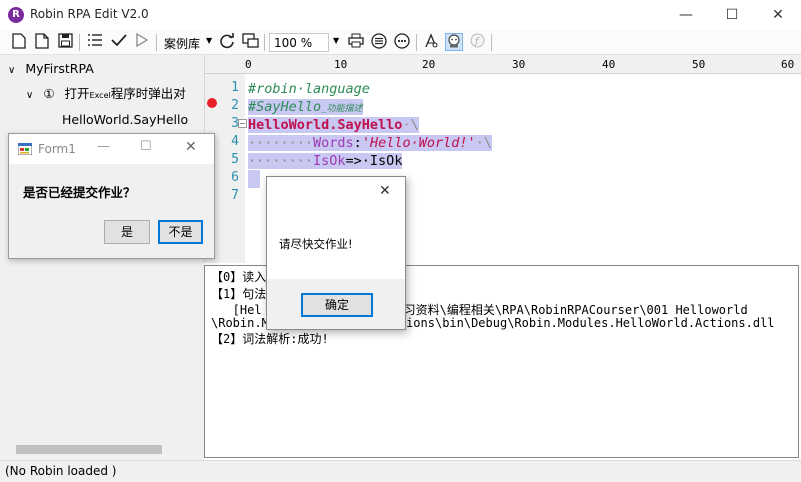 This screenshot has width=801, height=482. Describe the element at coordinates (42, 42) in the screenshot. I see `open-file-icon` at that location.